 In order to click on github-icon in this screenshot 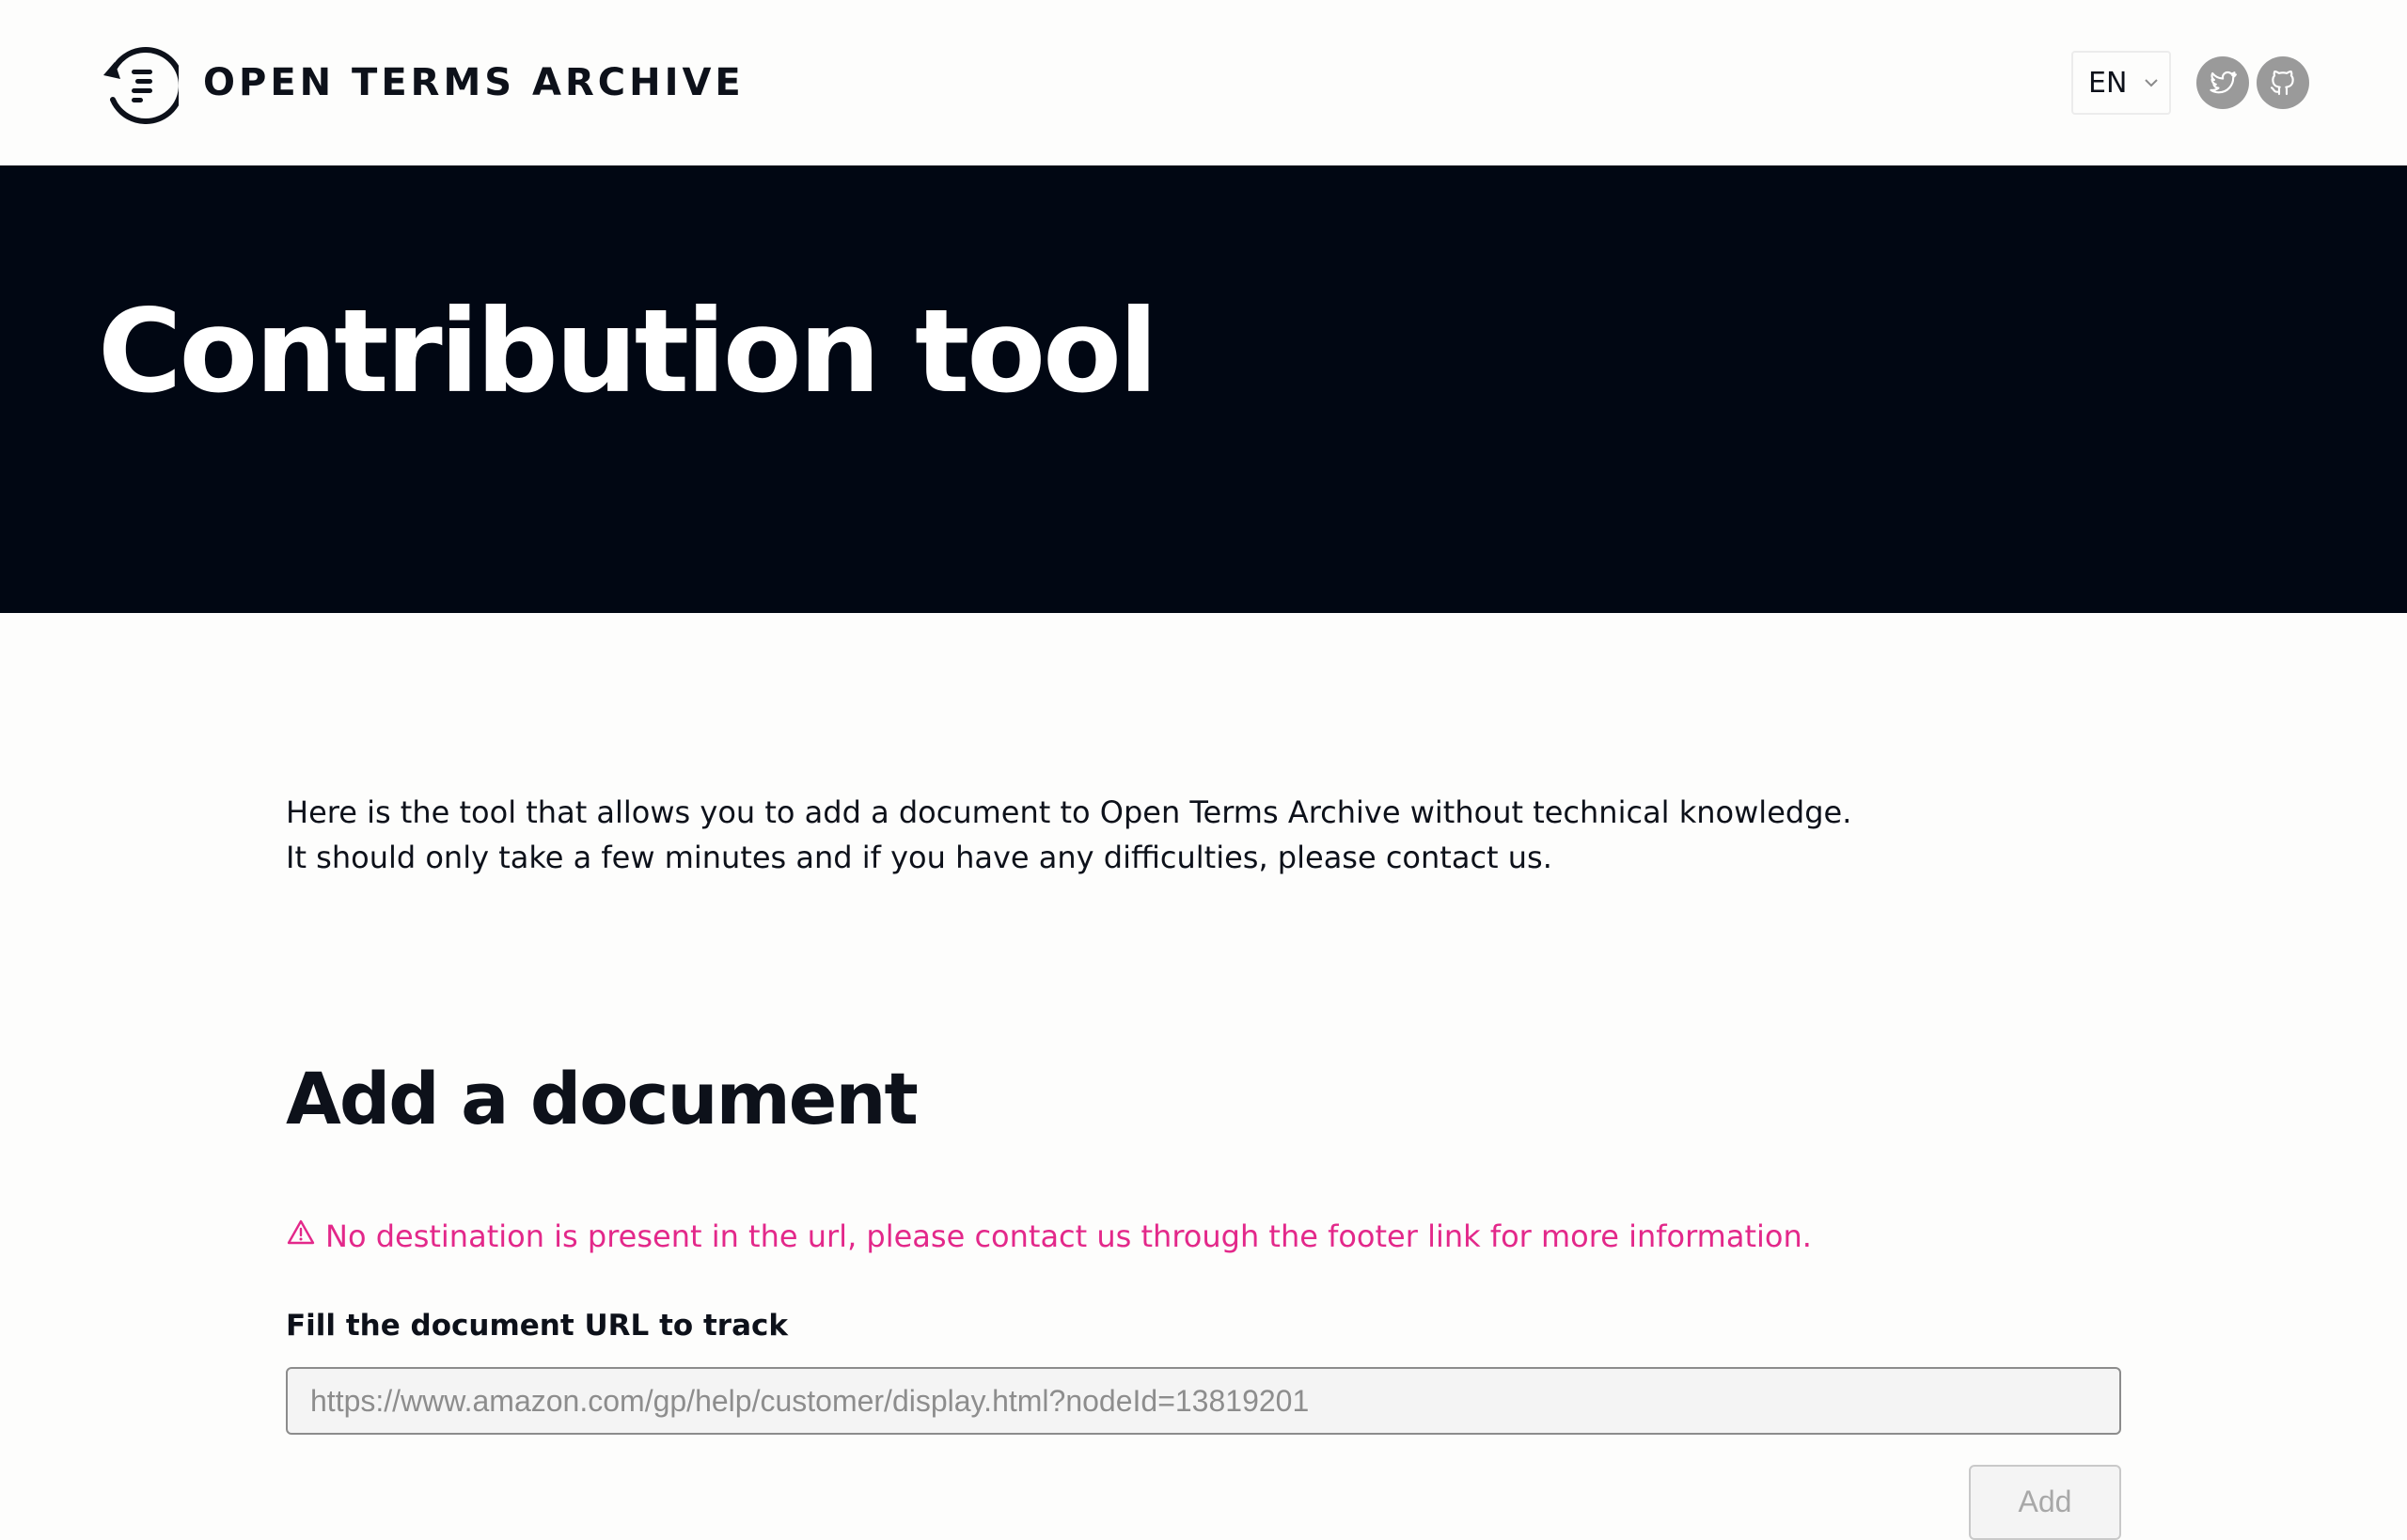, I will do `click(2282, 84)`.